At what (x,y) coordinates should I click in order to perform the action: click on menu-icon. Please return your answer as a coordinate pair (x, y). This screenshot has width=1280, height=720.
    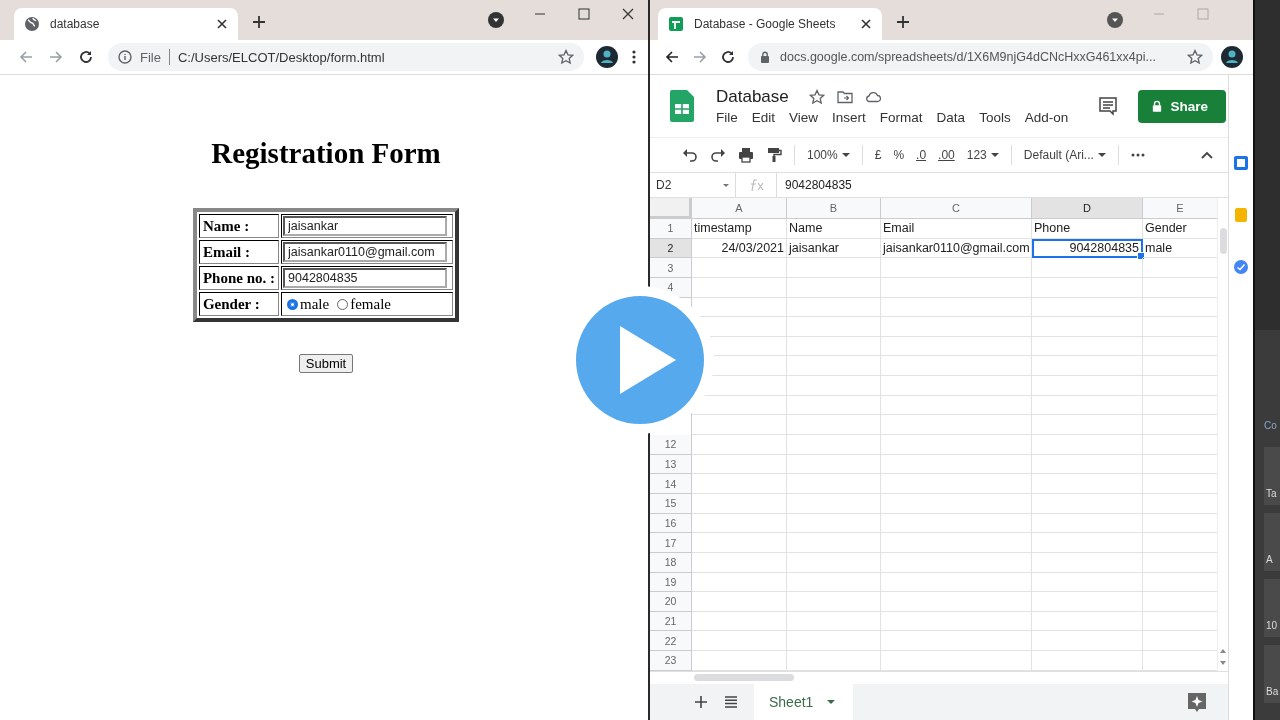
    Looking at the image, I should click on (634, 57).